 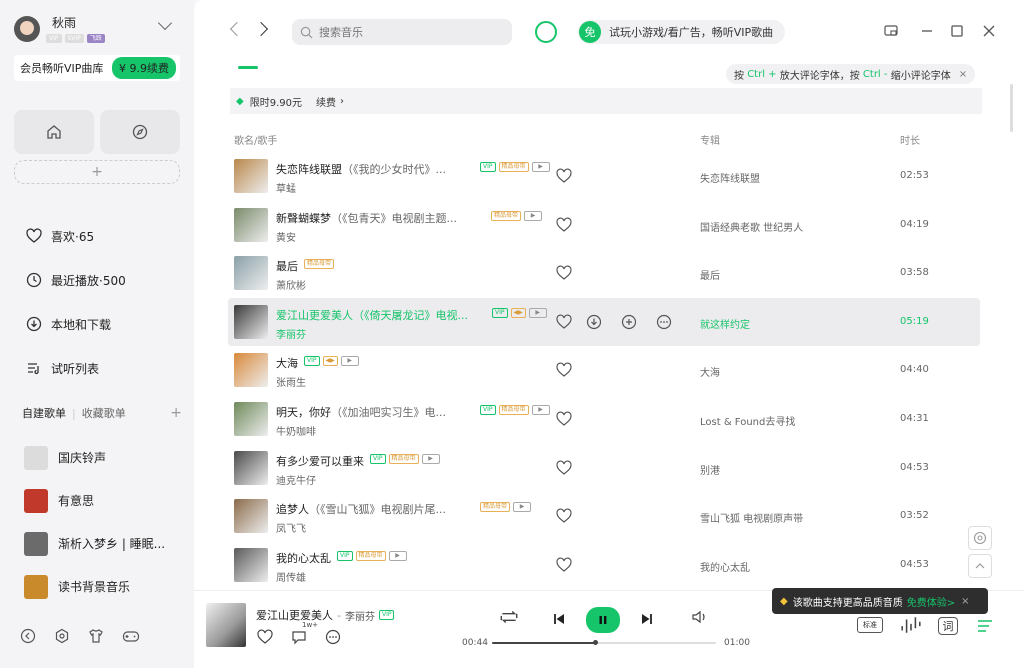 I want to click on song-album: Lost & Found去寻找, so click(x=747, y=420).